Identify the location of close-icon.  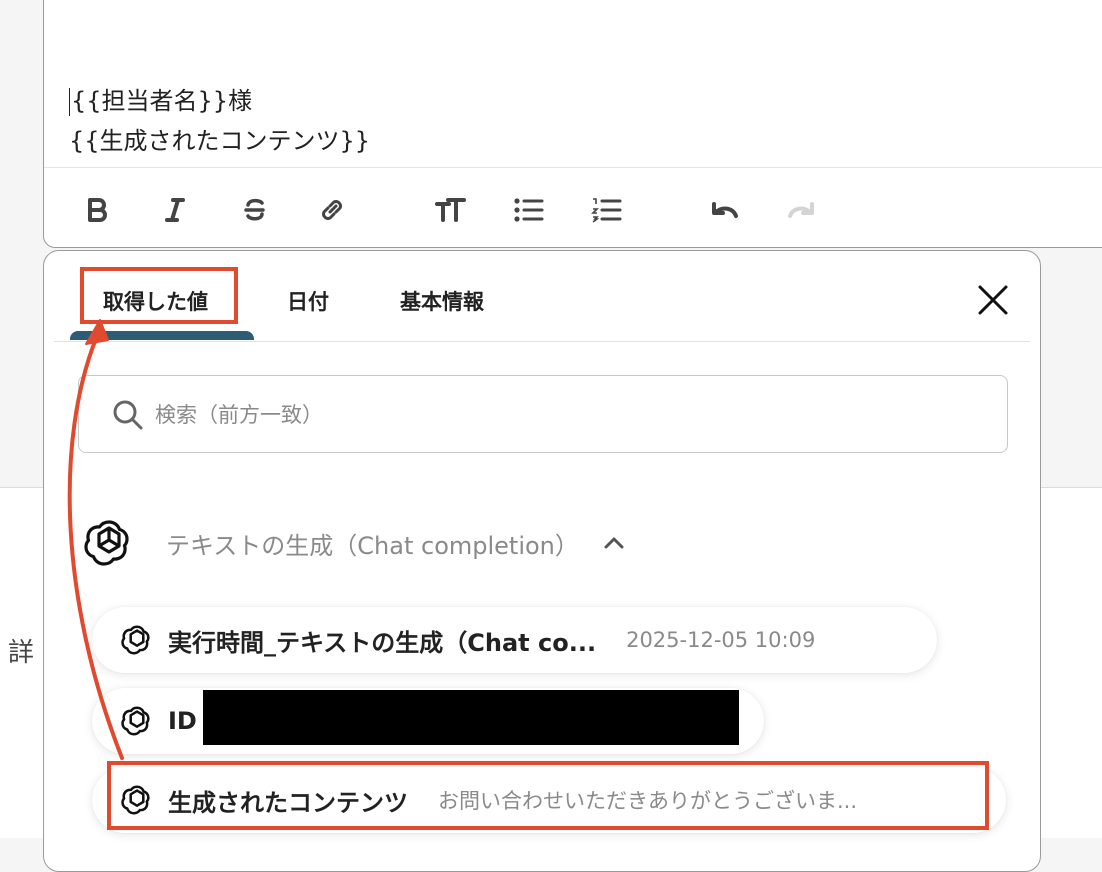
(993, 300).